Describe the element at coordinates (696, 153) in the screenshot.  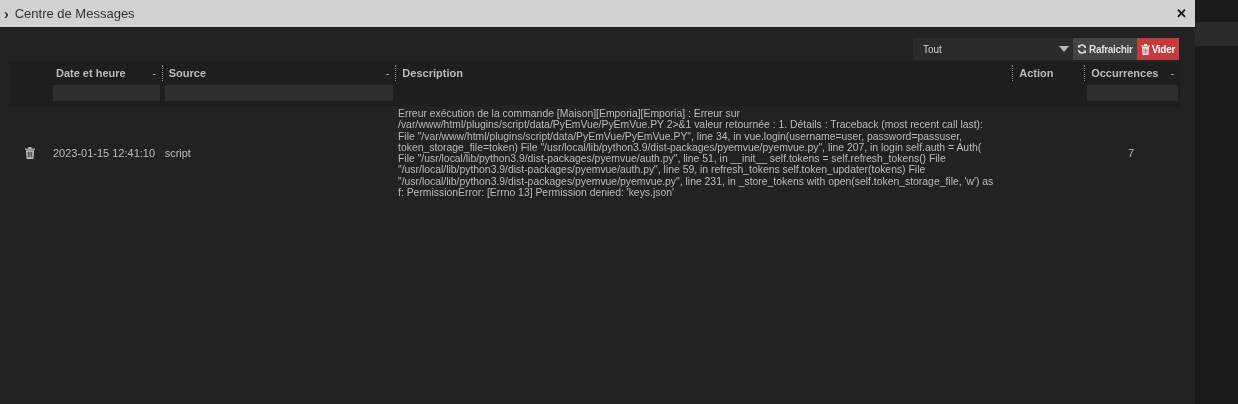
I see `description-text: Erreur exécution de la commande [Maison][Emporia][Emporia] : Erreur sur /var/www/html/plugins/script/data/PyEmVue/PyEmVue.PY 2>&1 valeur retournée : 1. Détails : Traceback (most recent call last): File "/var/www/html/plugins/script/data/PyEmVue/PyEmVue.PY", line 34, in vue.login(username=user, password=passuser, token_storage_file=token) File "/usr/local/lib/python3.9/dist-packages/pyemvue/pyemvue.py", line 207, in login self.auth = Auth( File "/usr/local/lib/python3.9/dist-packages/pyemvue/auth.py", line 51, in __init__ self.tokens = self.refresh_tokens() File "/usr/local/lib/python3.9/dist-packages/pyemvue/auth.py", line 59, in refresh_tokens self.token_updater(tokens) File "/usr/local/lib/python3.9/dist-packages/pyemvue/pyemvue.py", line 231, in _store_tokens with open(self.token_storage_file, 'w') as f: PermissionError: [Errno 13] Permission denied: 'keys.json'` at that location.